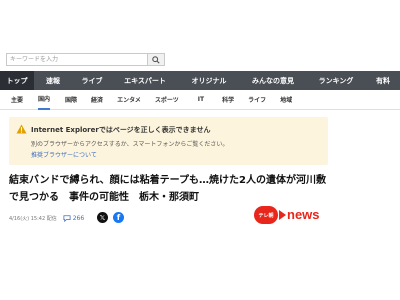  Describe the element at coordinates (21, 129) in the screenshot. I see `warning-icon` at that location.